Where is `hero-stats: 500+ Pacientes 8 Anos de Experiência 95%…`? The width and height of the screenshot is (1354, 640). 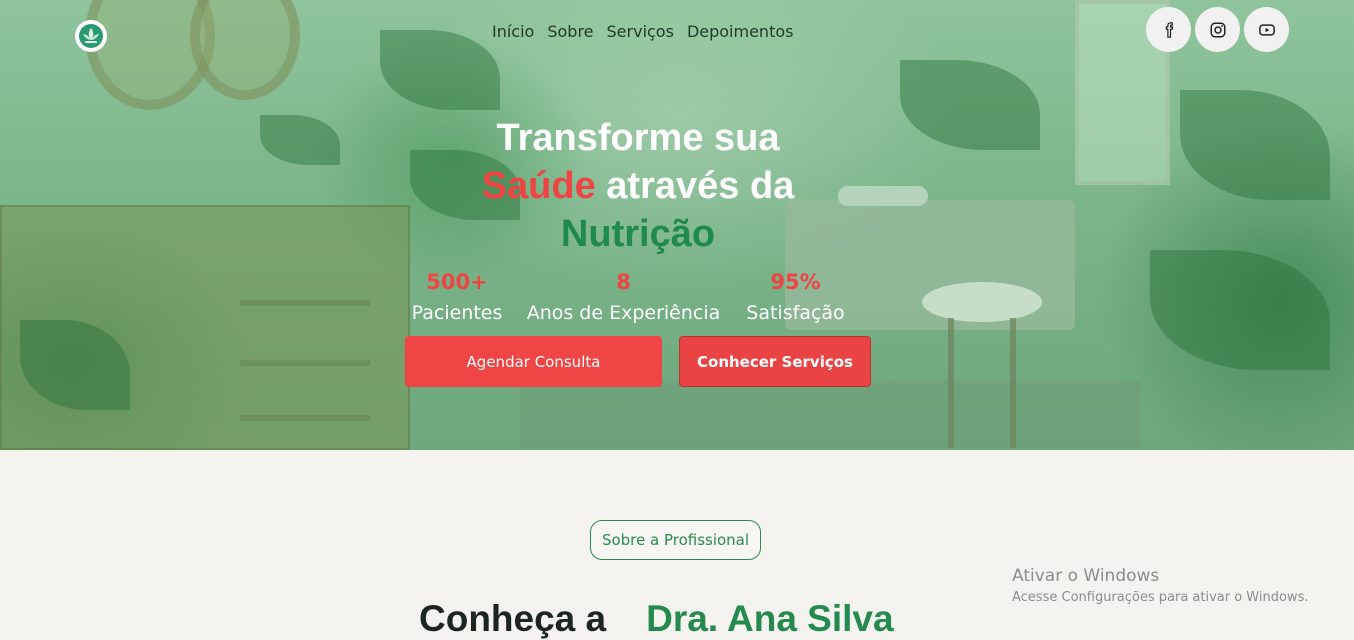
hero-stats: 500+ Pacientes 8 Anos de Experiência 95%… is located at coordinates (677, 301).